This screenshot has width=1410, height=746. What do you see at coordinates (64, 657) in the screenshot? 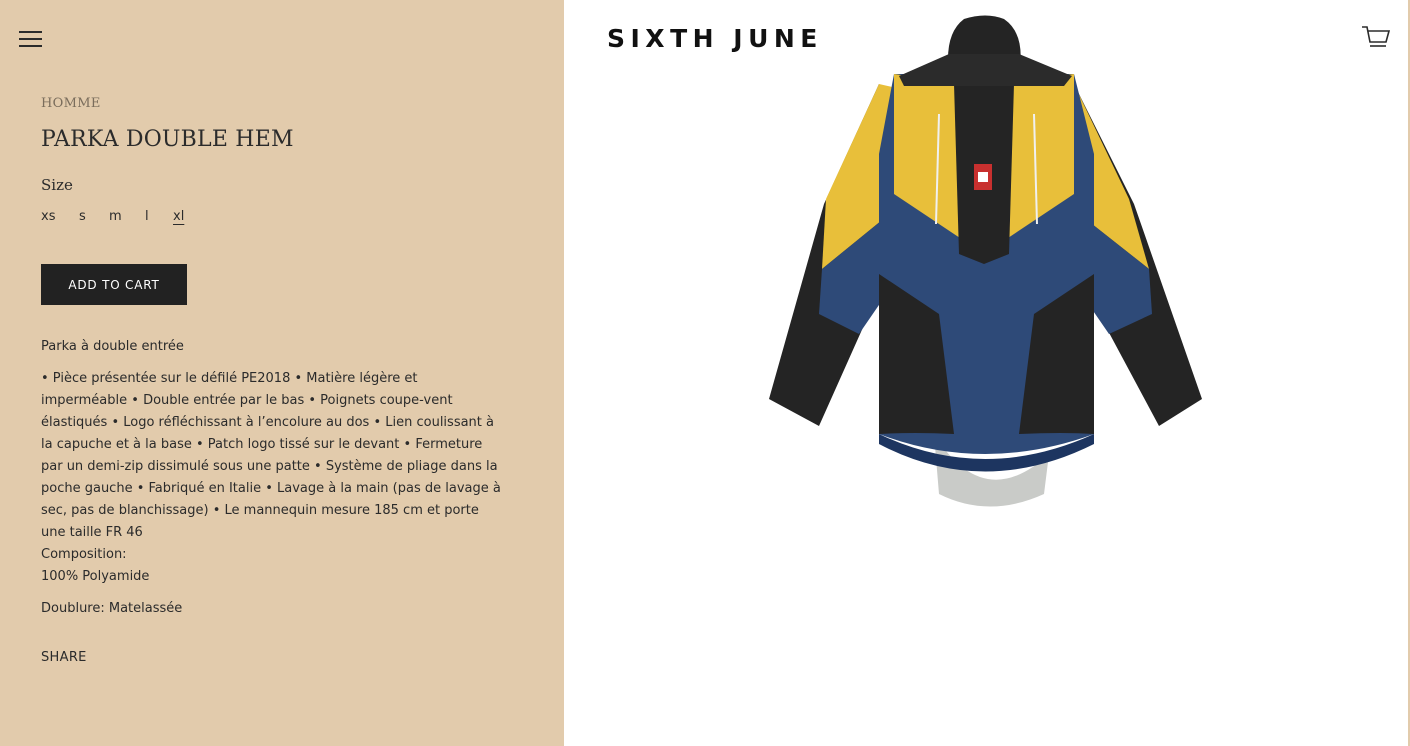
I see `share-link: SHARE` at bounding box center [64, 657].